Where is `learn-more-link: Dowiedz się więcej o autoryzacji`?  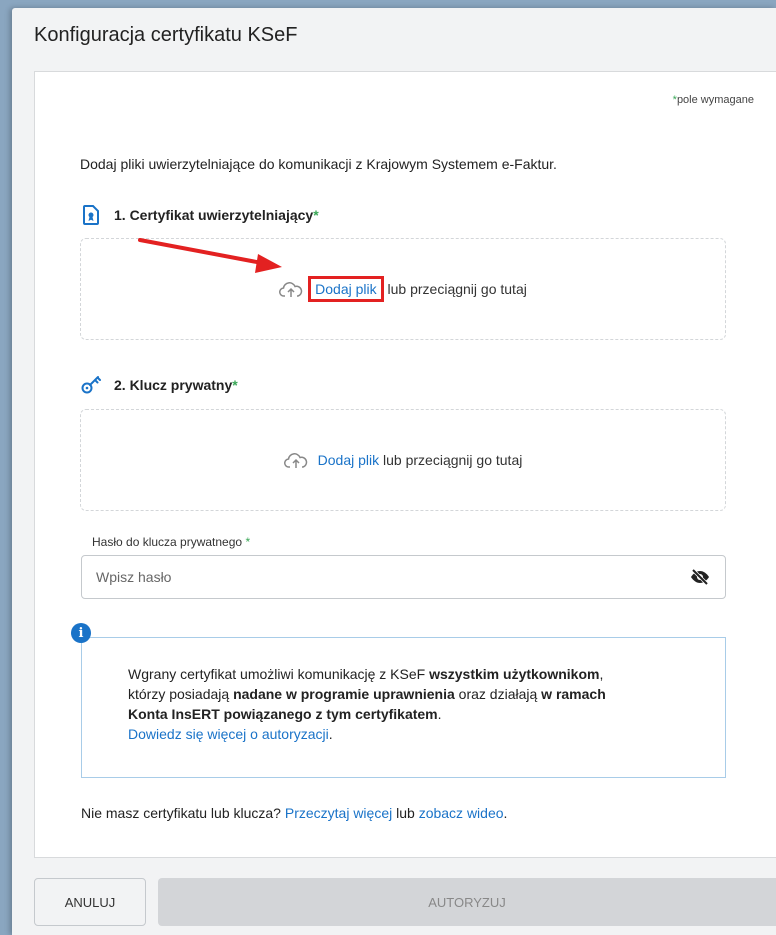
learn-more-link: Dowiedz się więcej o autoryzacji is located at coordinates (228, 734).